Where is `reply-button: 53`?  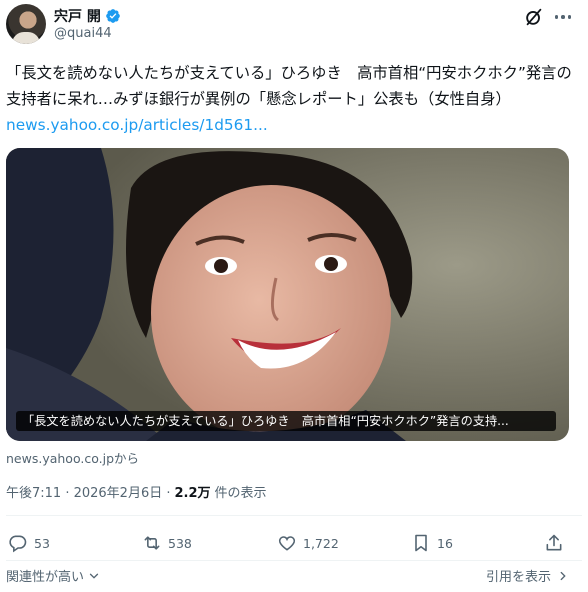
reply-button: 53 is located at coordinates (29, 543).